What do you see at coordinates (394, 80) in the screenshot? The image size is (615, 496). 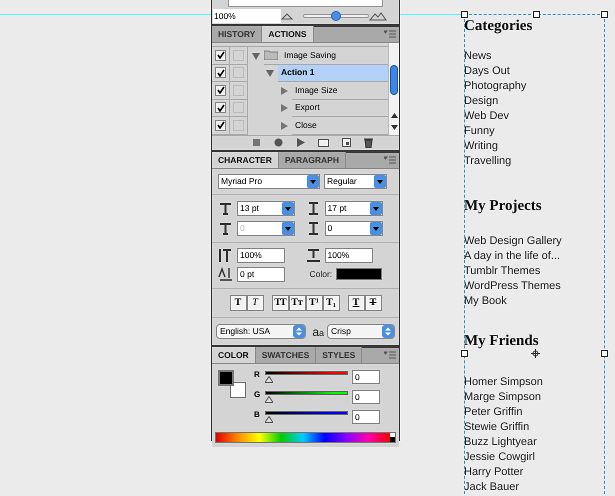 I see `scroll-thumb` at bounding box center [394, 80].